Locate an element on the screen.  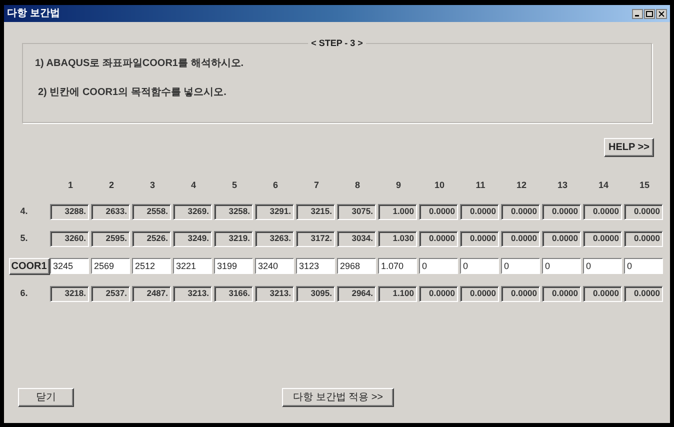
value-cell: 3288. is located at coordinates (69, 212).